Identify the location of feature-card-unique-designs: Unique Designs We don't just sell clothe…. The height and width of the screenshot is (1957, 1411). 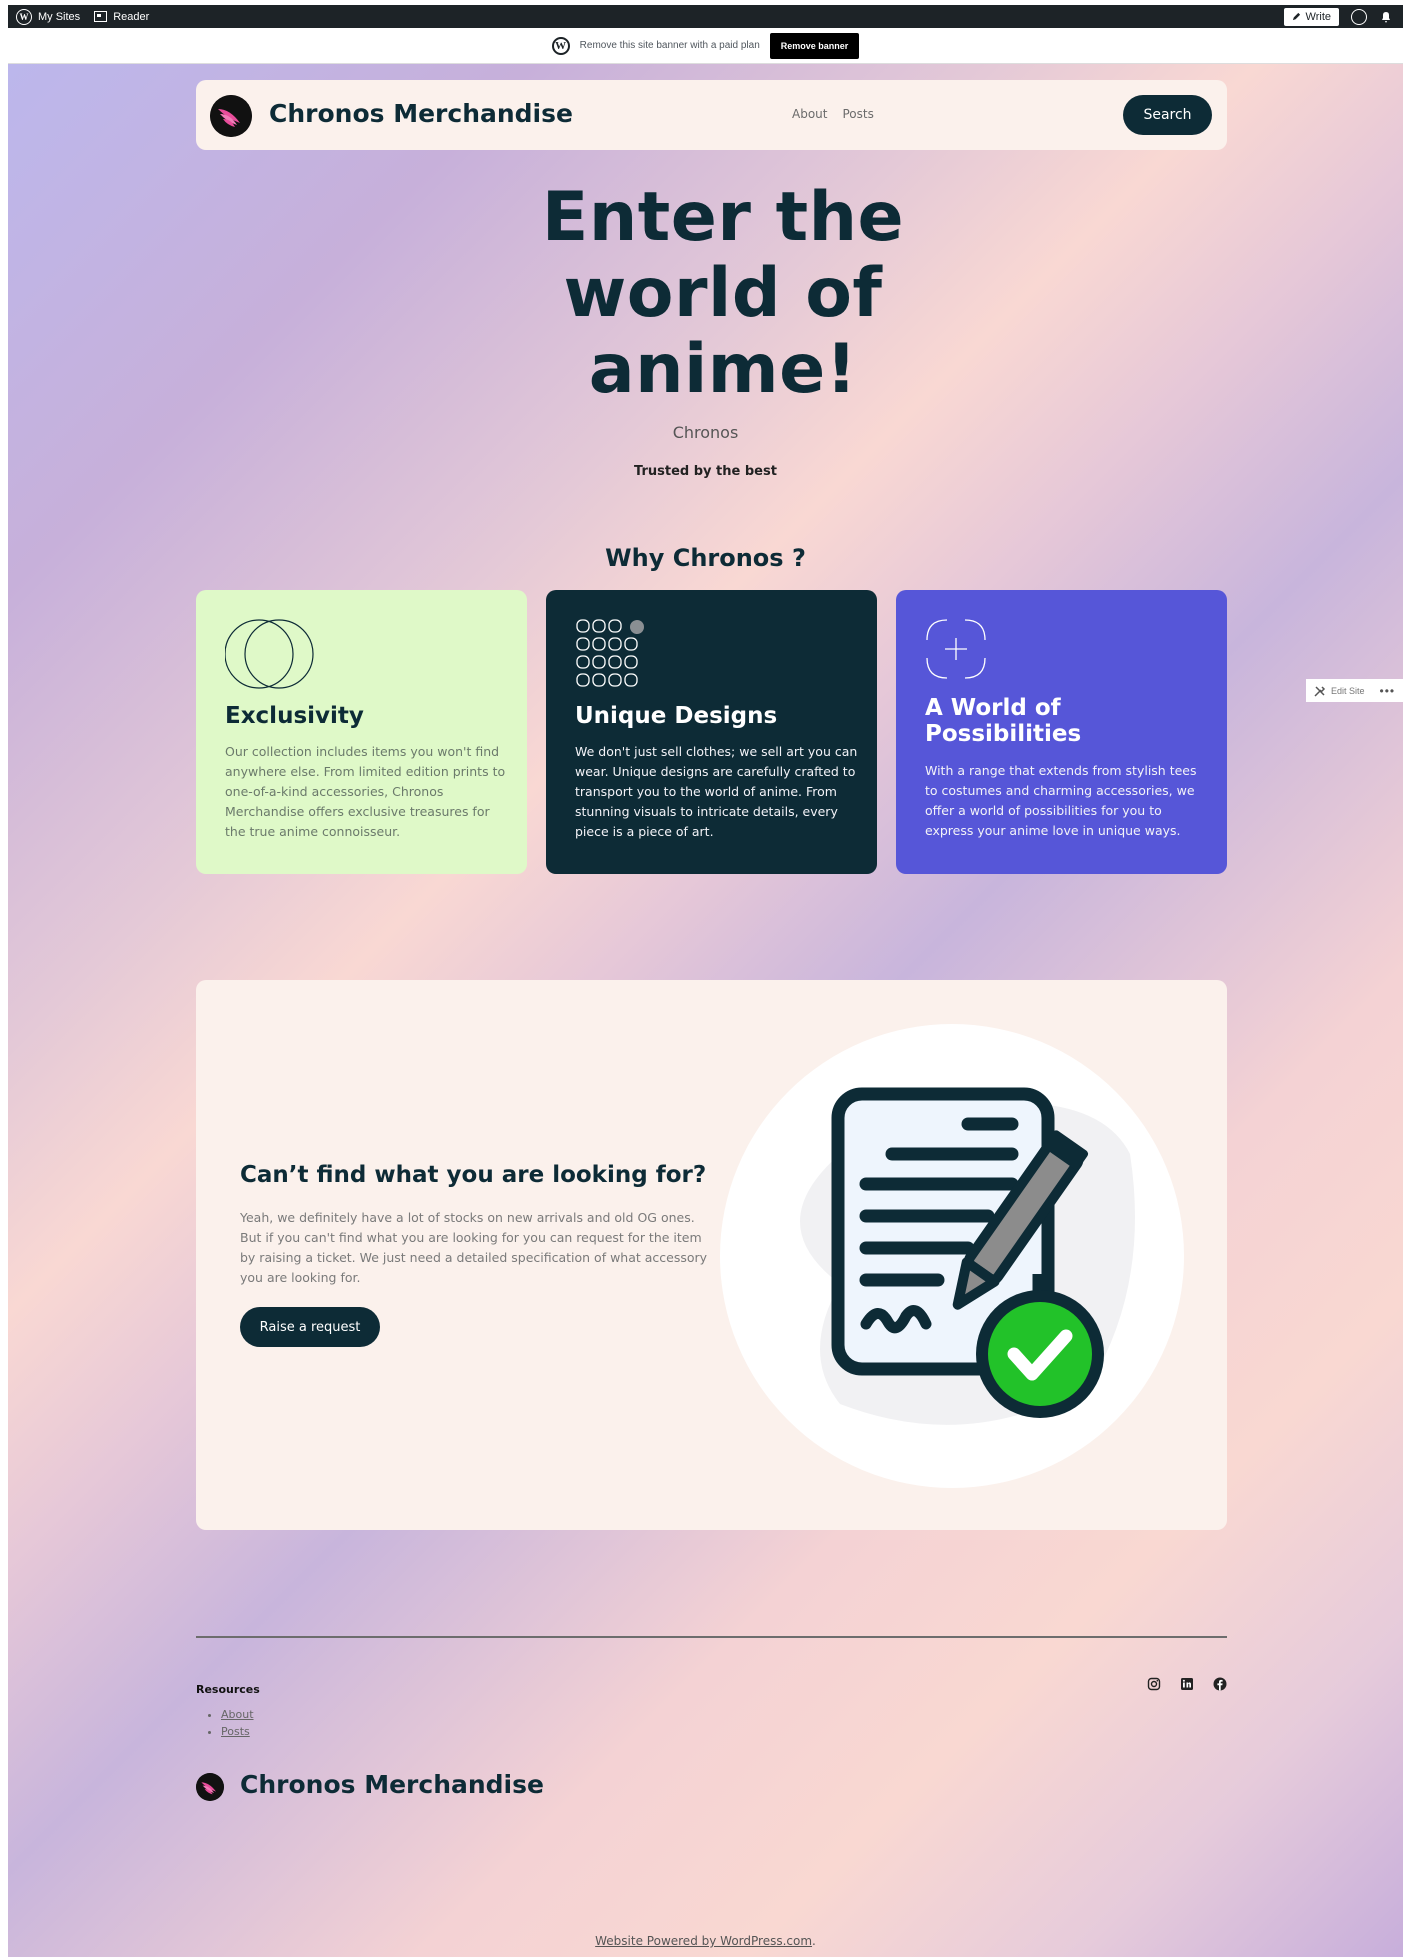
(711, 732).